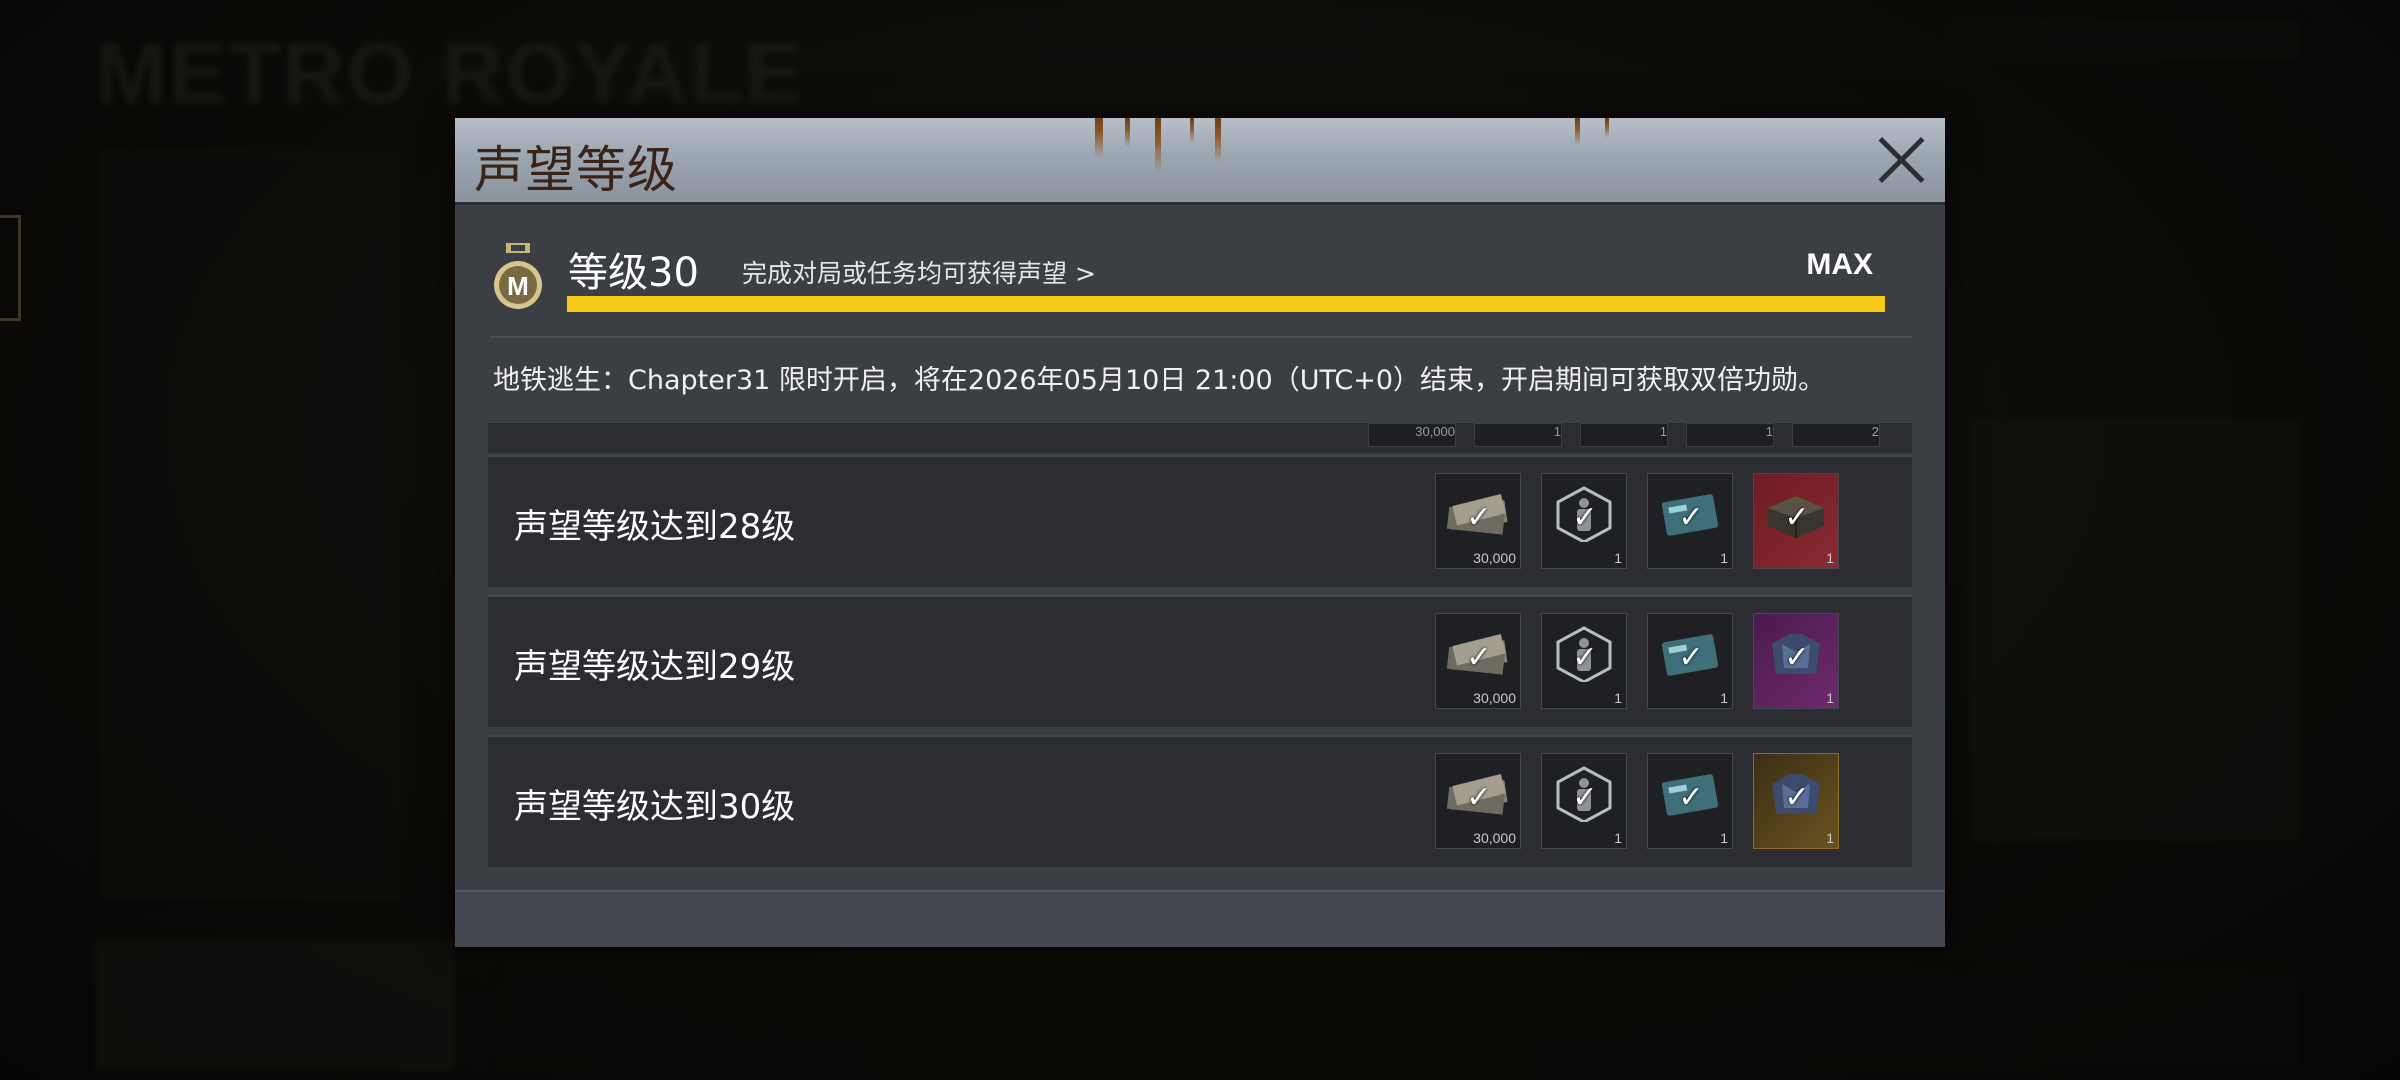 The image size is (2400, 1080). I want to click on level-label: 等级30, so click(633, 273).